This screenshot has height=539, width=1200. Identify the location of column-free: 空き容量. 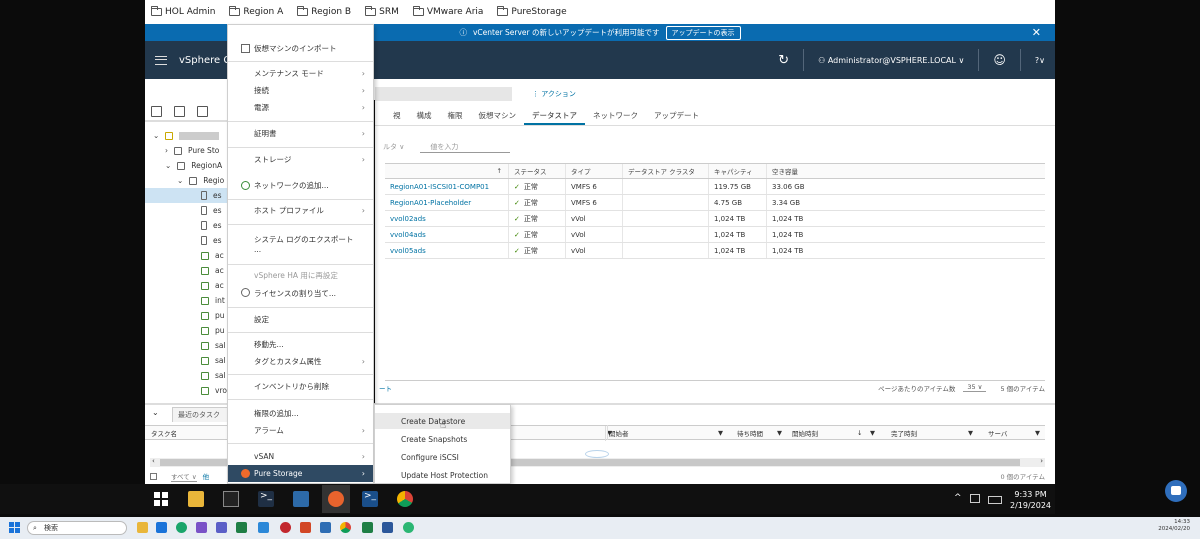
(906, 171).